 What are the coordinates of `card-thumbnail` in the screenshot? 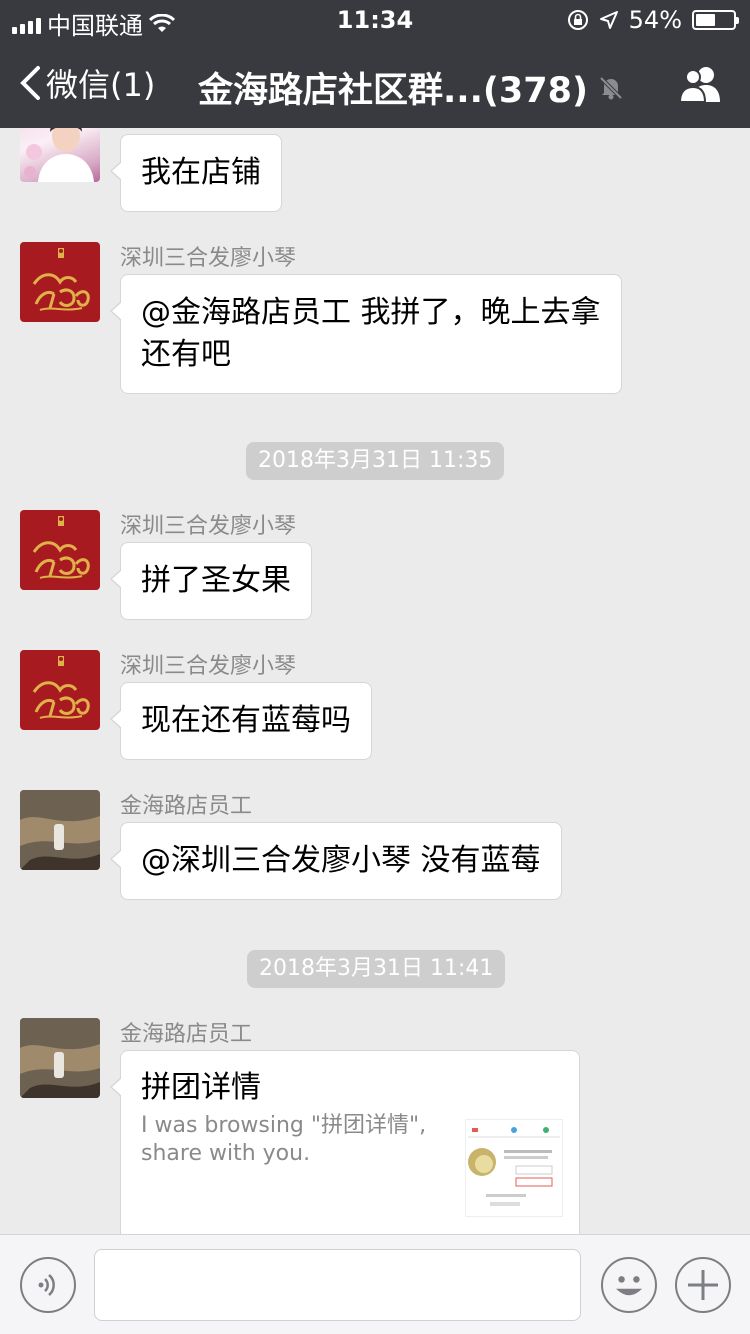 It's located at (514, 1168).